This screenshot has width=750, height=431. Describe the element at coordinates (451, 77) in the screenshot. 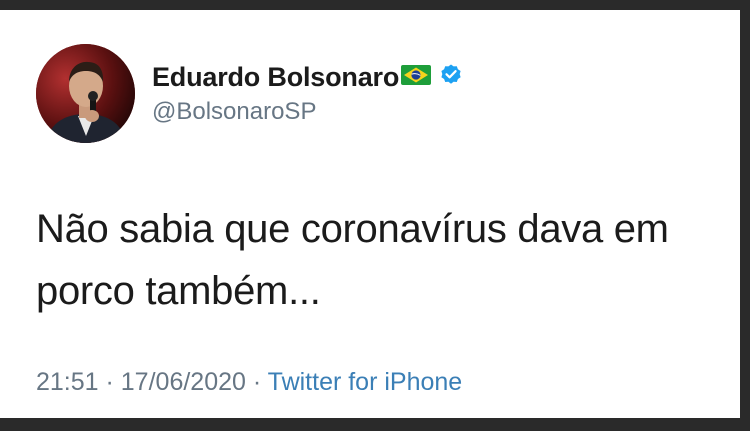

I see `verified-badge-icon` at that location.